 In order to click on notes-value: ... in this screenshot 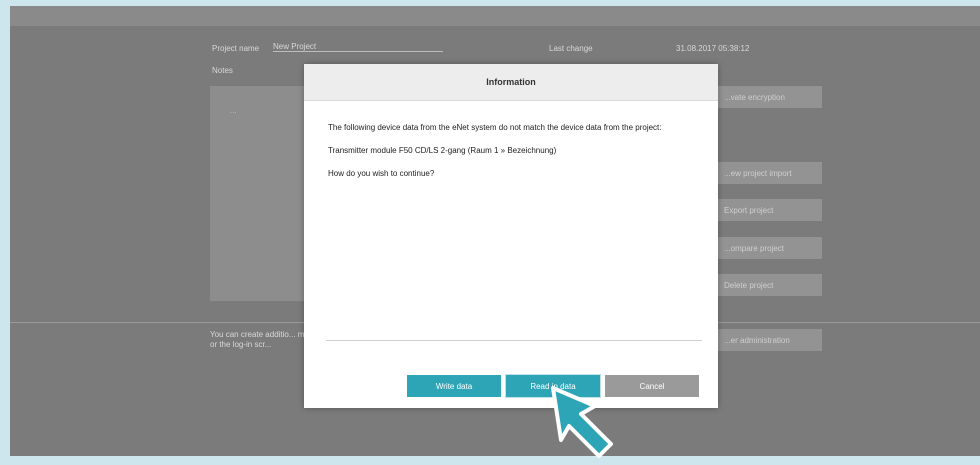, I will do `click(233, 110)`.